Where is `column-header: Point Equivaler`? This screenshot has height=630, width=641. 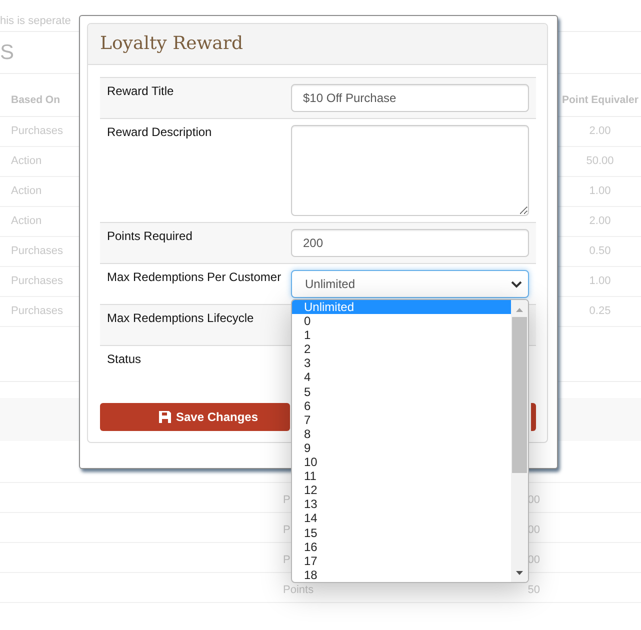 column-header: Point Equivaler is located at coordinates (601, 100).